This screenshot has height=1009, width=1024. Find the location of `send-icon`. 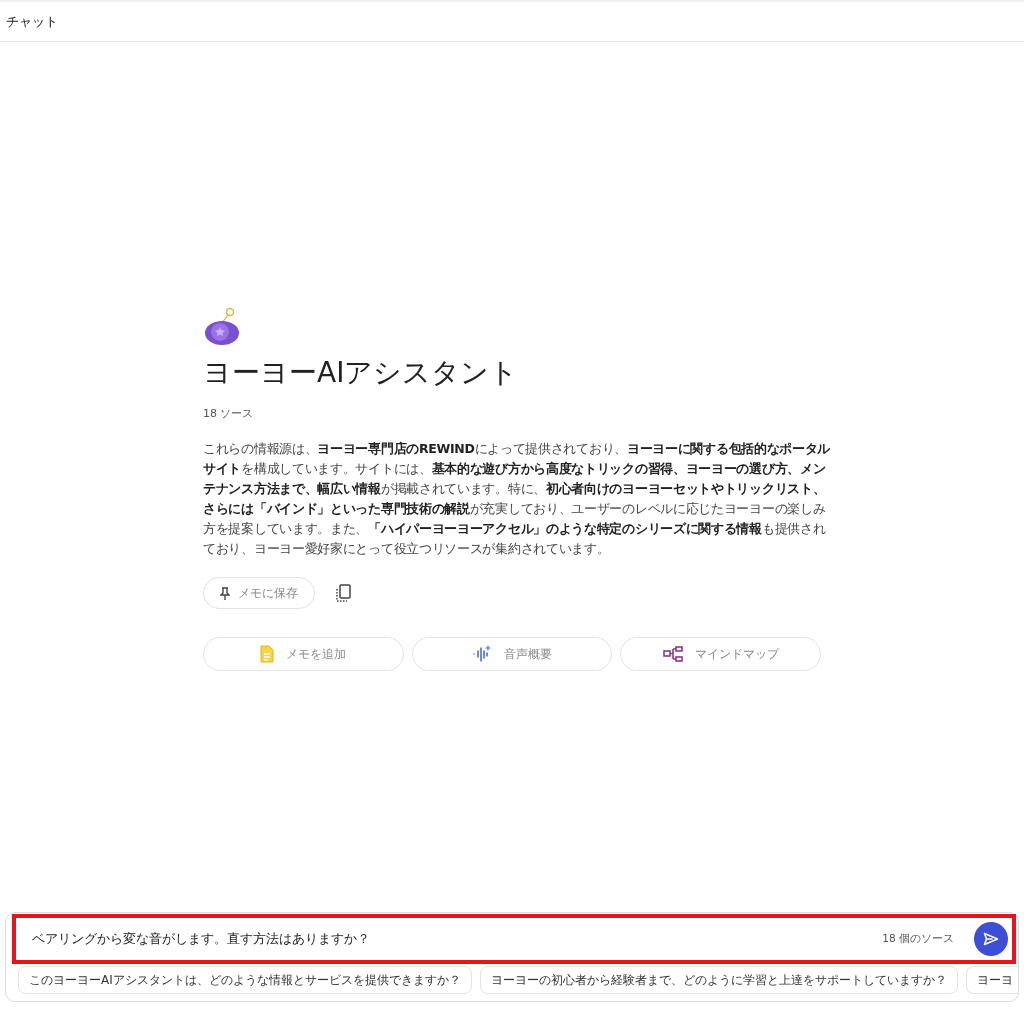

send-icon is located at coordinates (991, 939).